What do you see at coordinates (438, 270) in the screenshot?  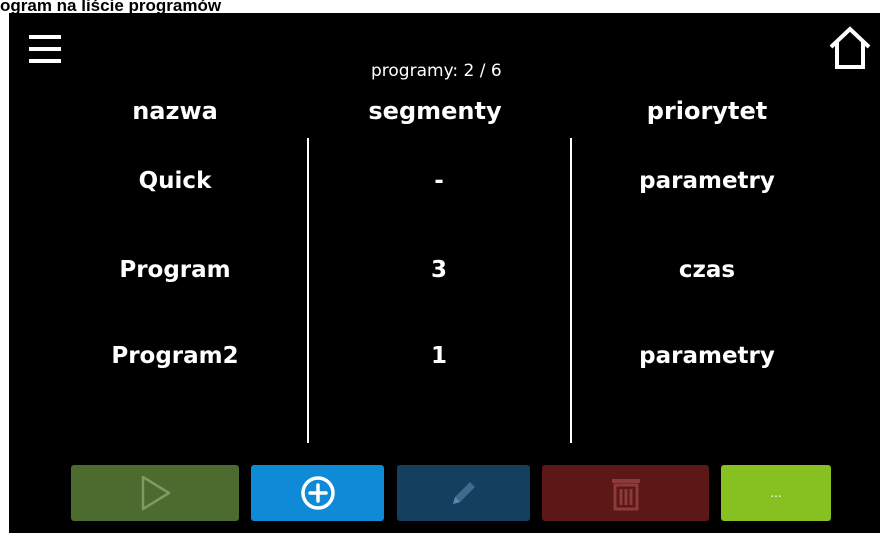 I see `cell-segments: 3` at bounding box center [438, 270].